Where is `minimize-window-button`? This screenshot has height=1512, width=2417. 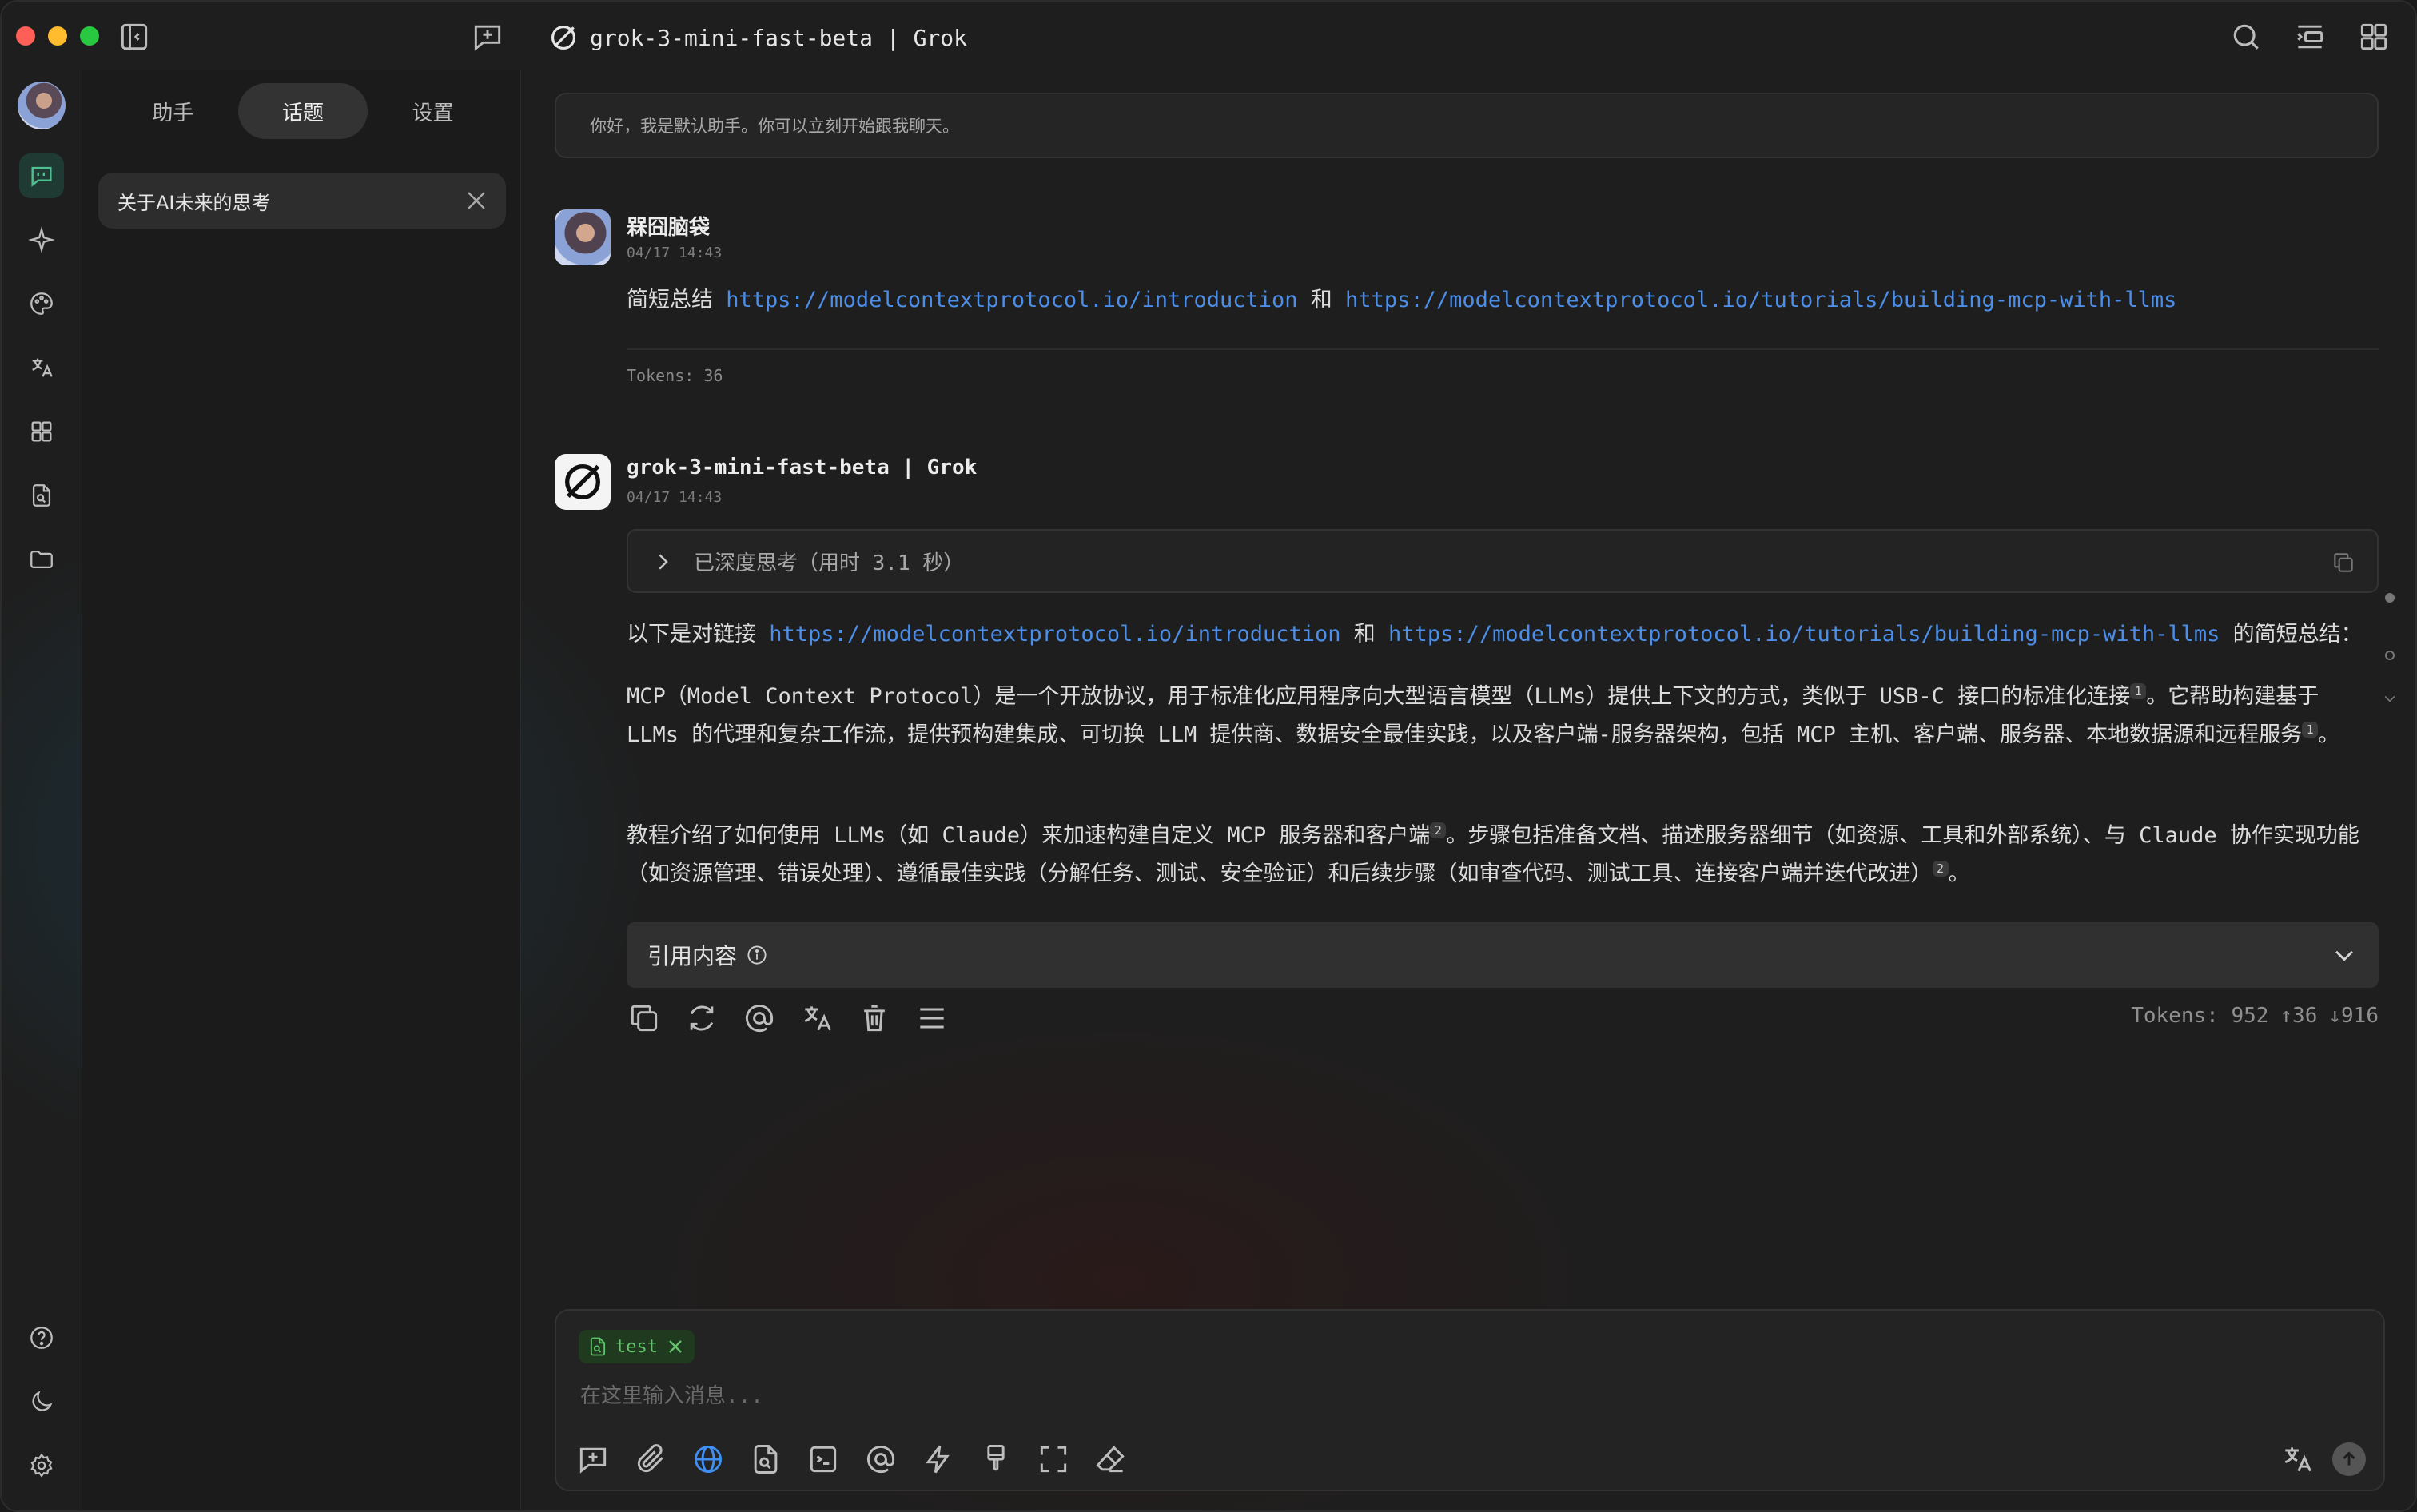
minimize-window-button is located at coordinates (58, 36).